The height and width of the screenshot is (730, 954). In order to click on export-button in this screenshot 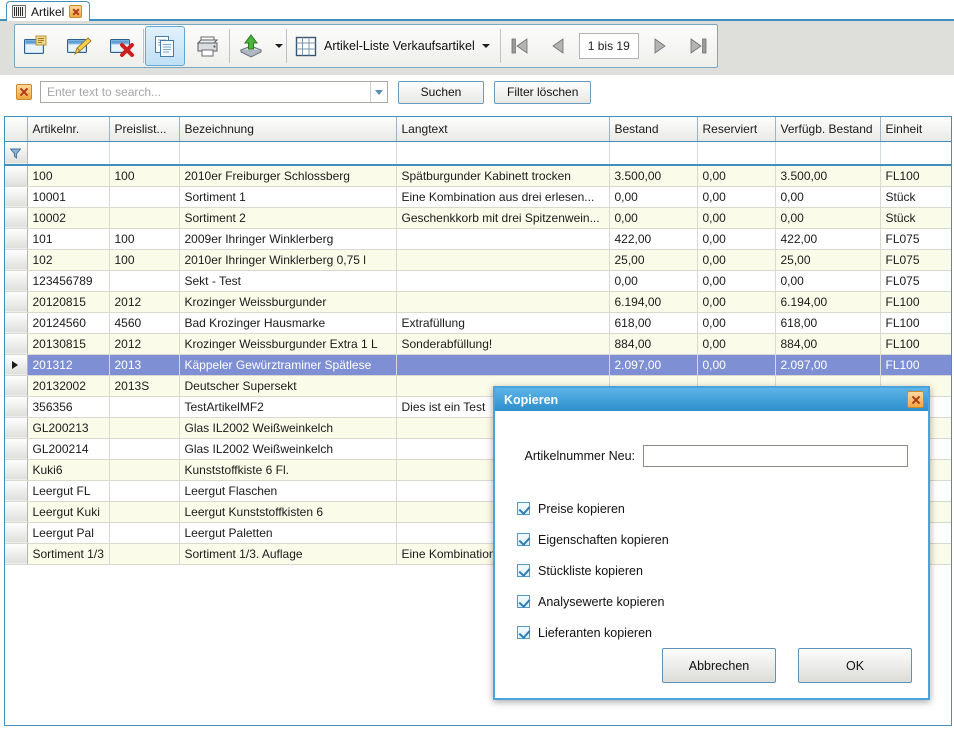, I will do `click(251, 46)`.